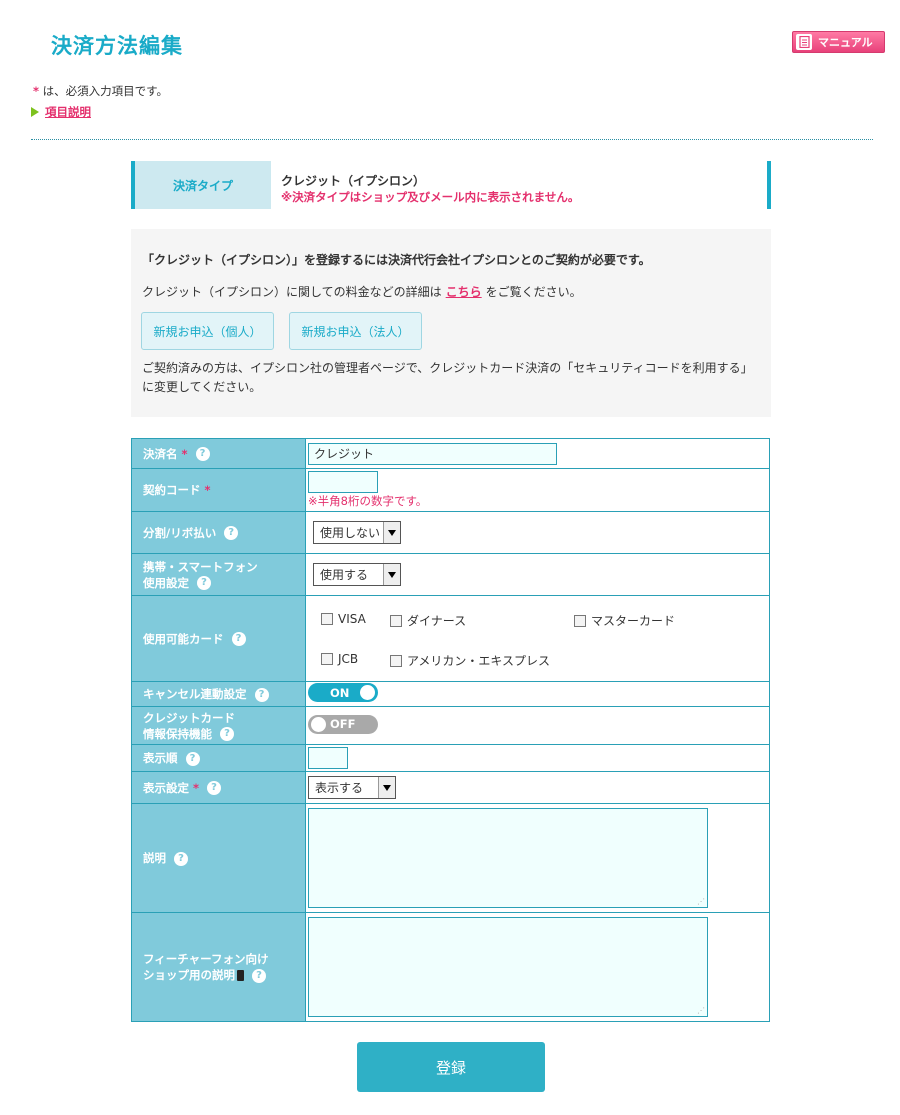  Describe the element at coordinates (343, 724) in the screenshot. I see `card-keep-toggle: OFF` at that location.